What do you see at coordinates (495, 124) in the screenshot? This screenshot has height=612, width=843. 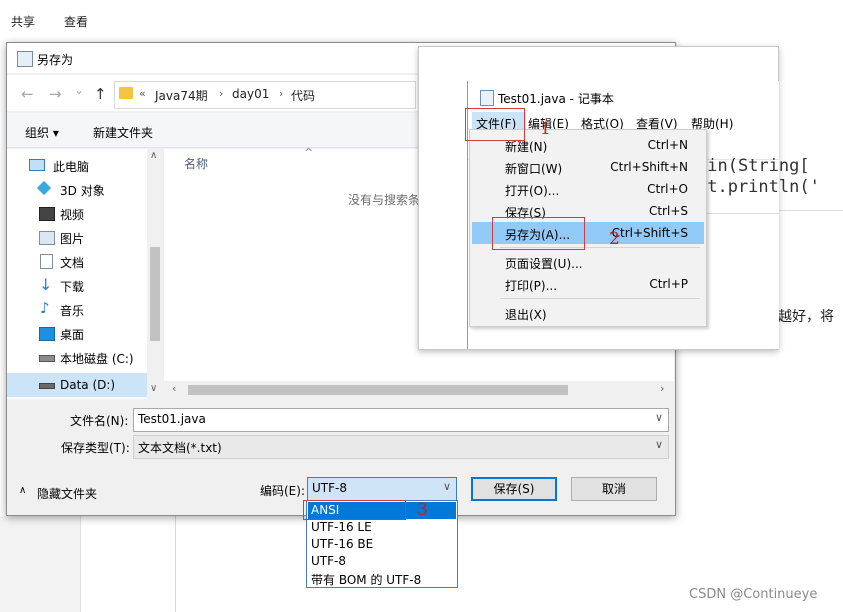 I see `annotation-box-file-menu` at bounding box center [495, 124].